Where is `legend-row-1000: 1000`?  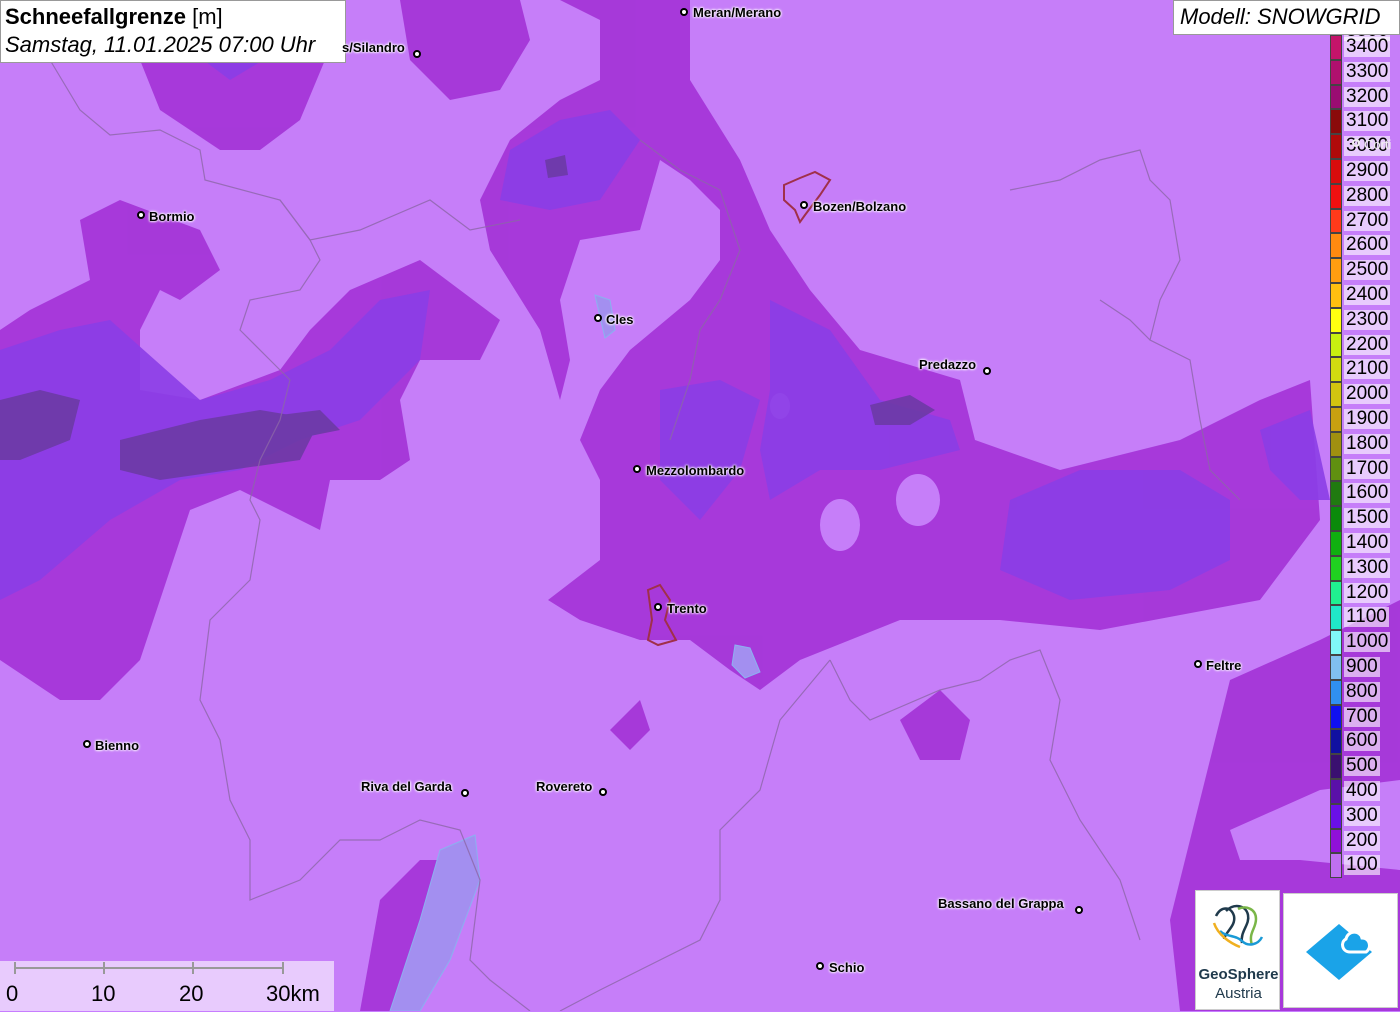
legend-row-1000: 1000 is located at coordinates (1364, 642).